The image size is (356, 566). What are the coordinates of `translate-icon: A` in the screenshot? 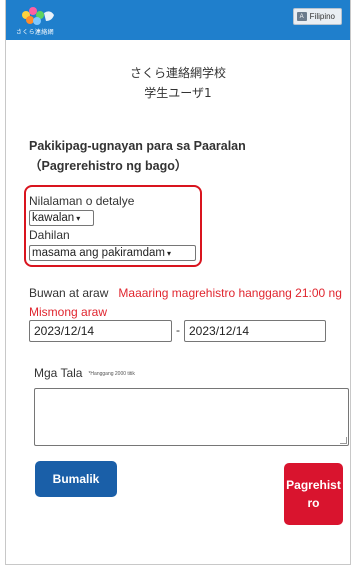 It's located at (301, 16).